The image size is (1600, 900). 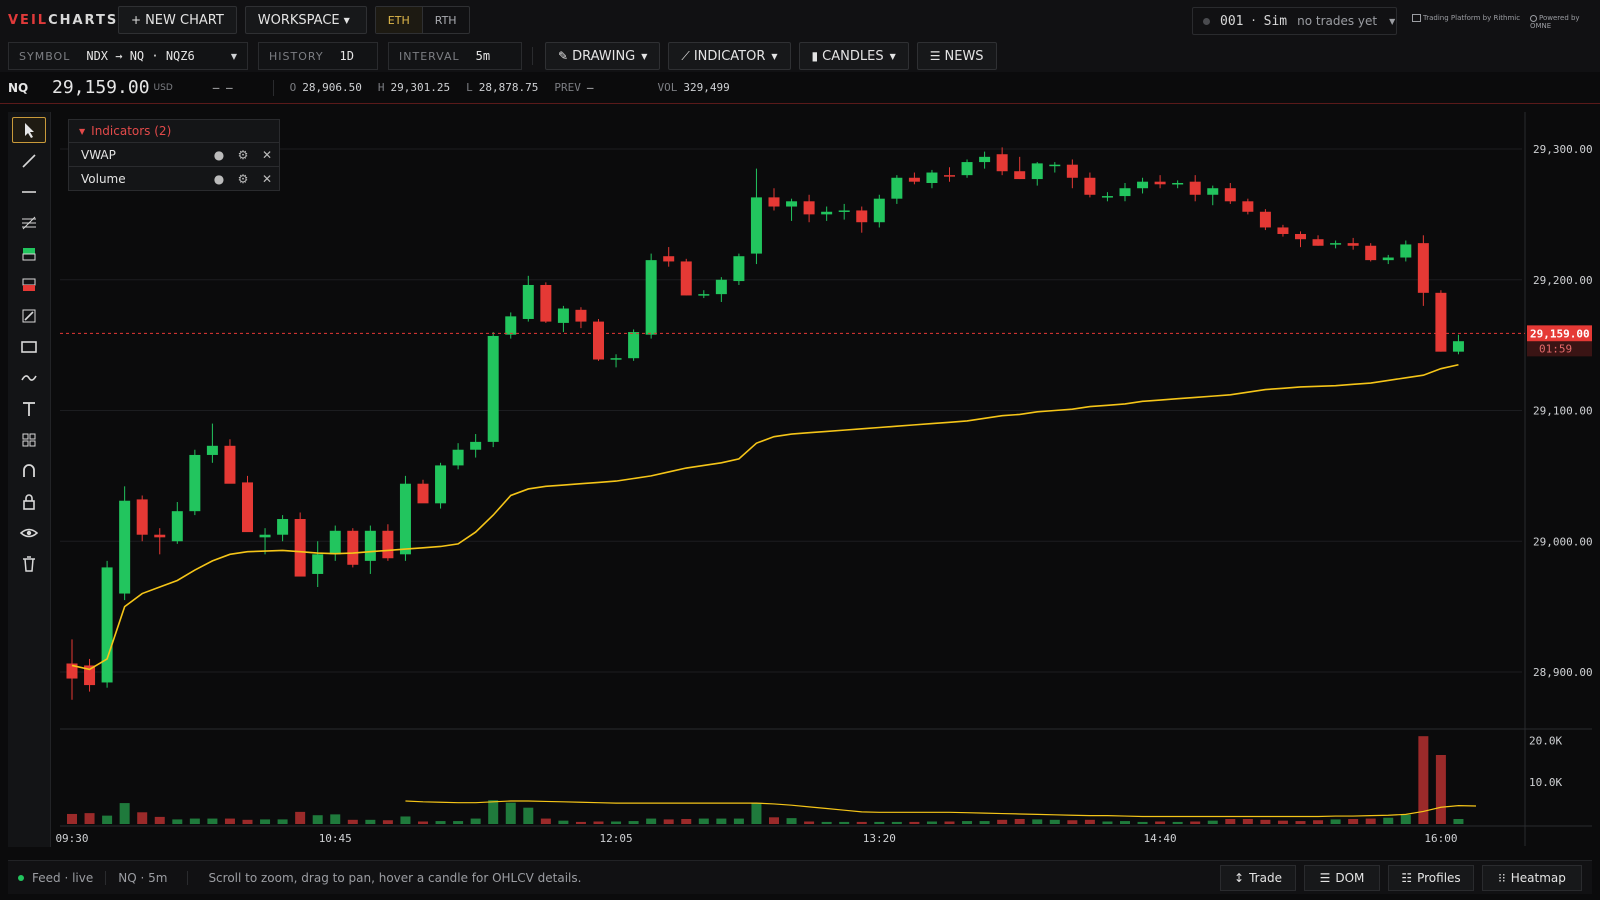 What do you see at coordinates (29, 502) in the screenshot?
I see `lock-tool` at bounding box center [29, 502].